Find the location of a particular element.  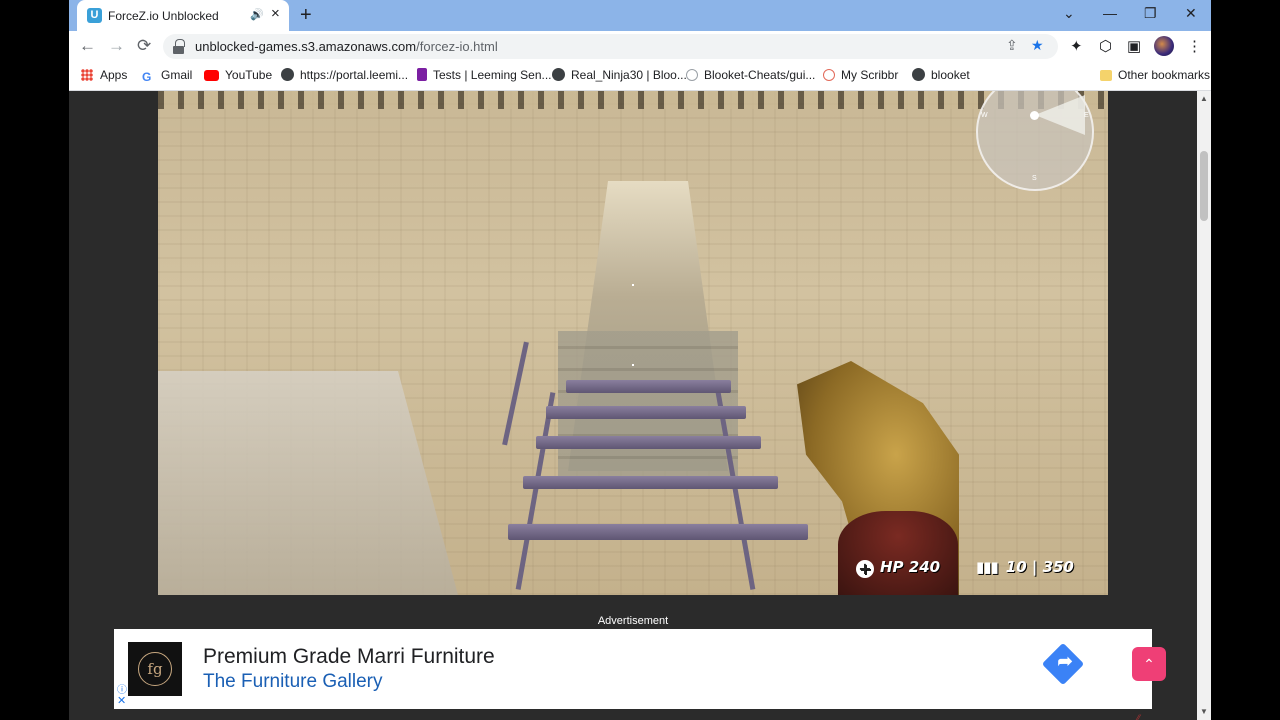

minimize-button: — is located at coordinates (1110, 13).